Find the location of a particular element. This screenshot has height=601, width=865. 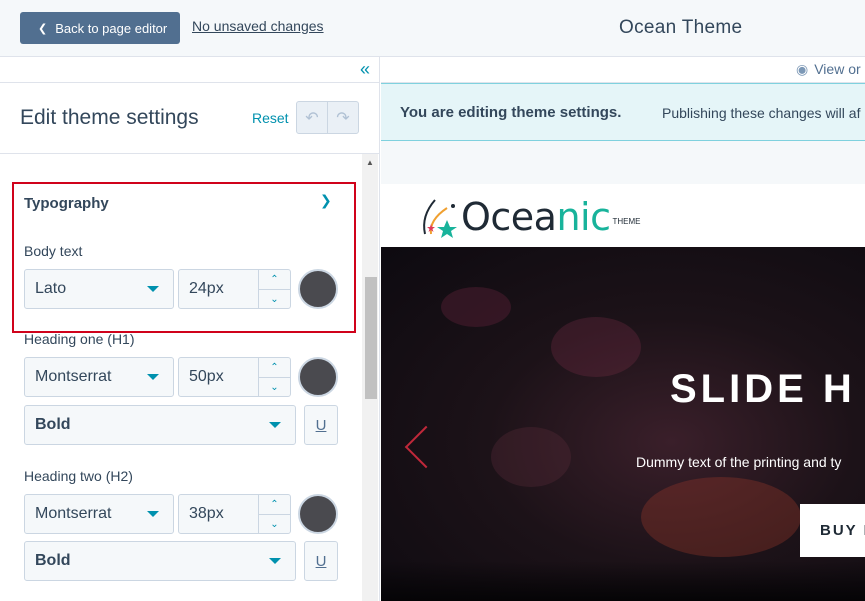

body-font-select: Lato is located at coordinates (99, 289).